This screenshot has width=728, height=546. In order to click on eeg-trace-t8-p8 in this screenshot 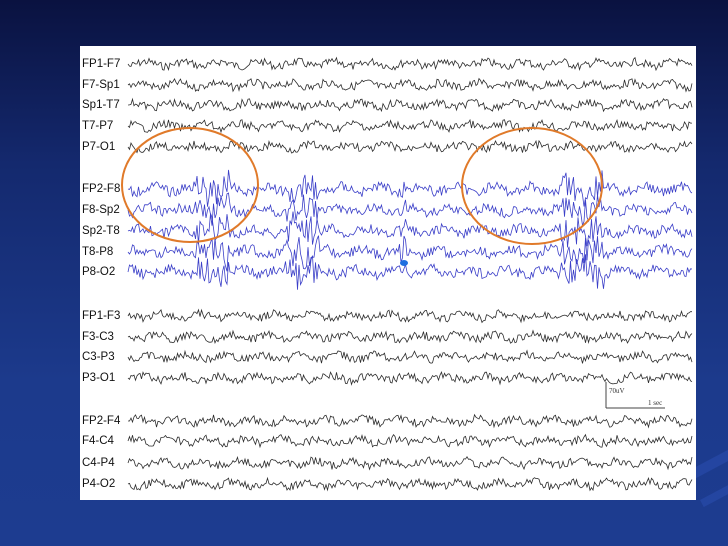, I will do `click(410, 253)`.